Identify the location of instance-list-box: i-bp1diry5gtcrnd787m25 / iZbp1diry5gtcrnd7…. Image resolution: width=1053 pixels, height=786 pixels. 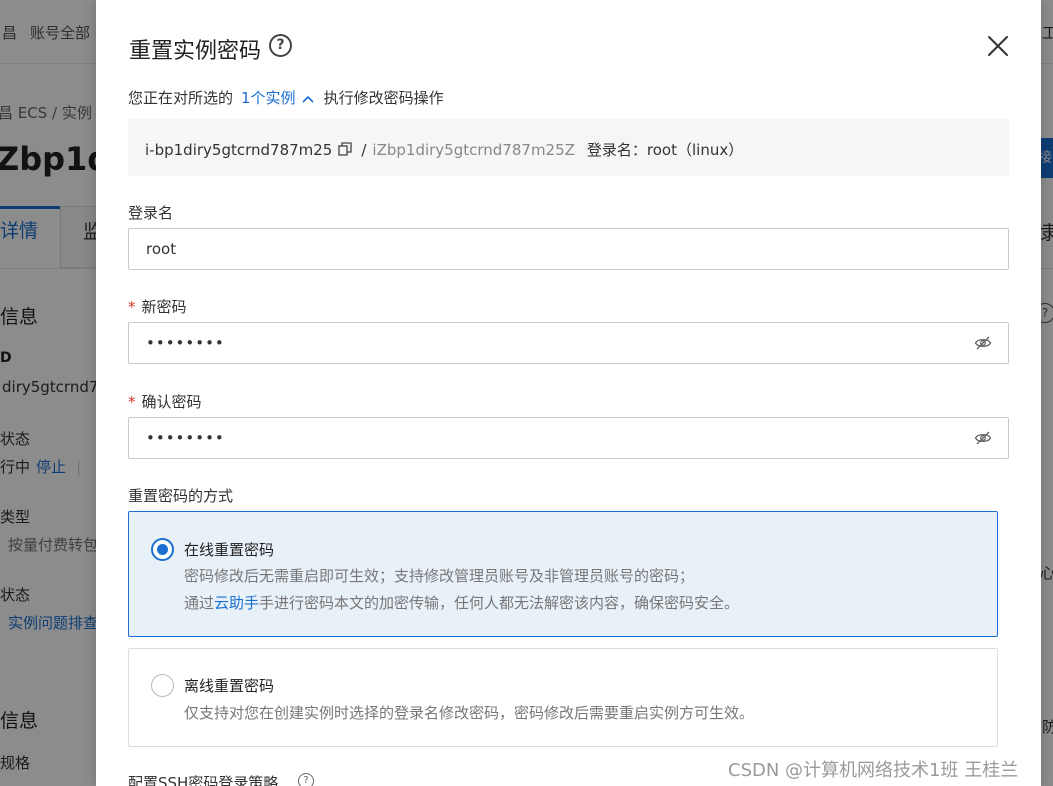
(568, 147).